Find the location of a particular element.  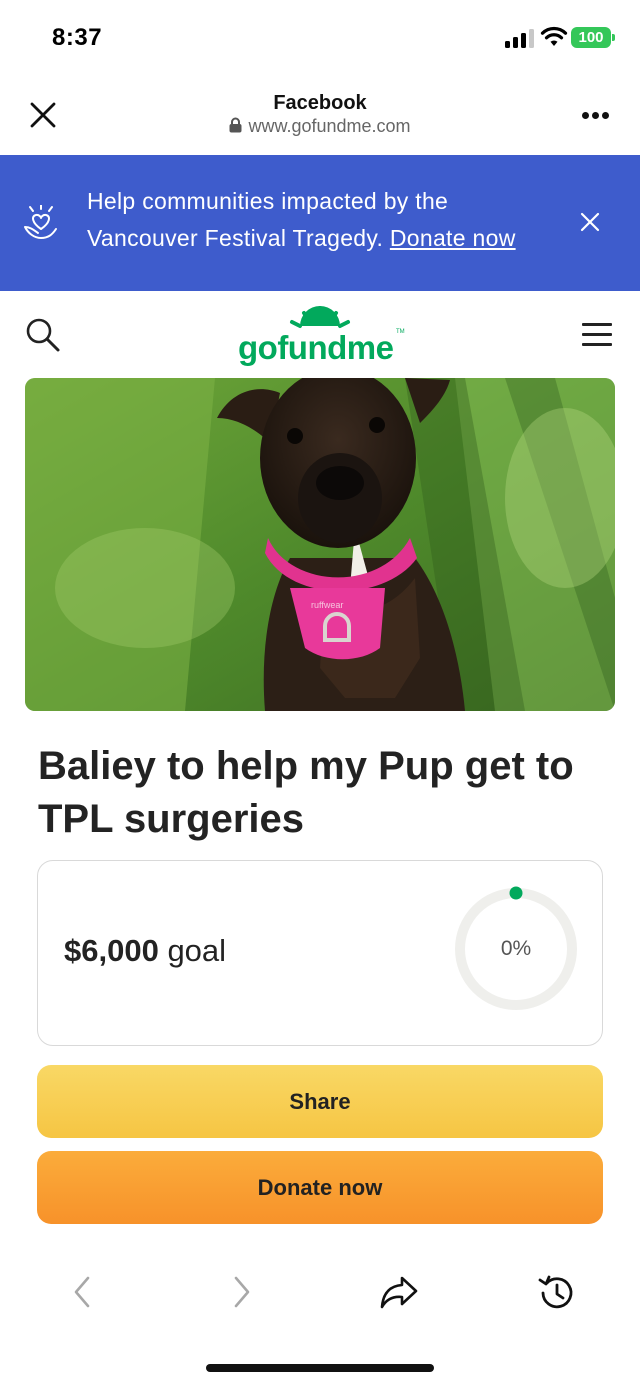

browser-title: Facebook is located at coordinates (320, 103).